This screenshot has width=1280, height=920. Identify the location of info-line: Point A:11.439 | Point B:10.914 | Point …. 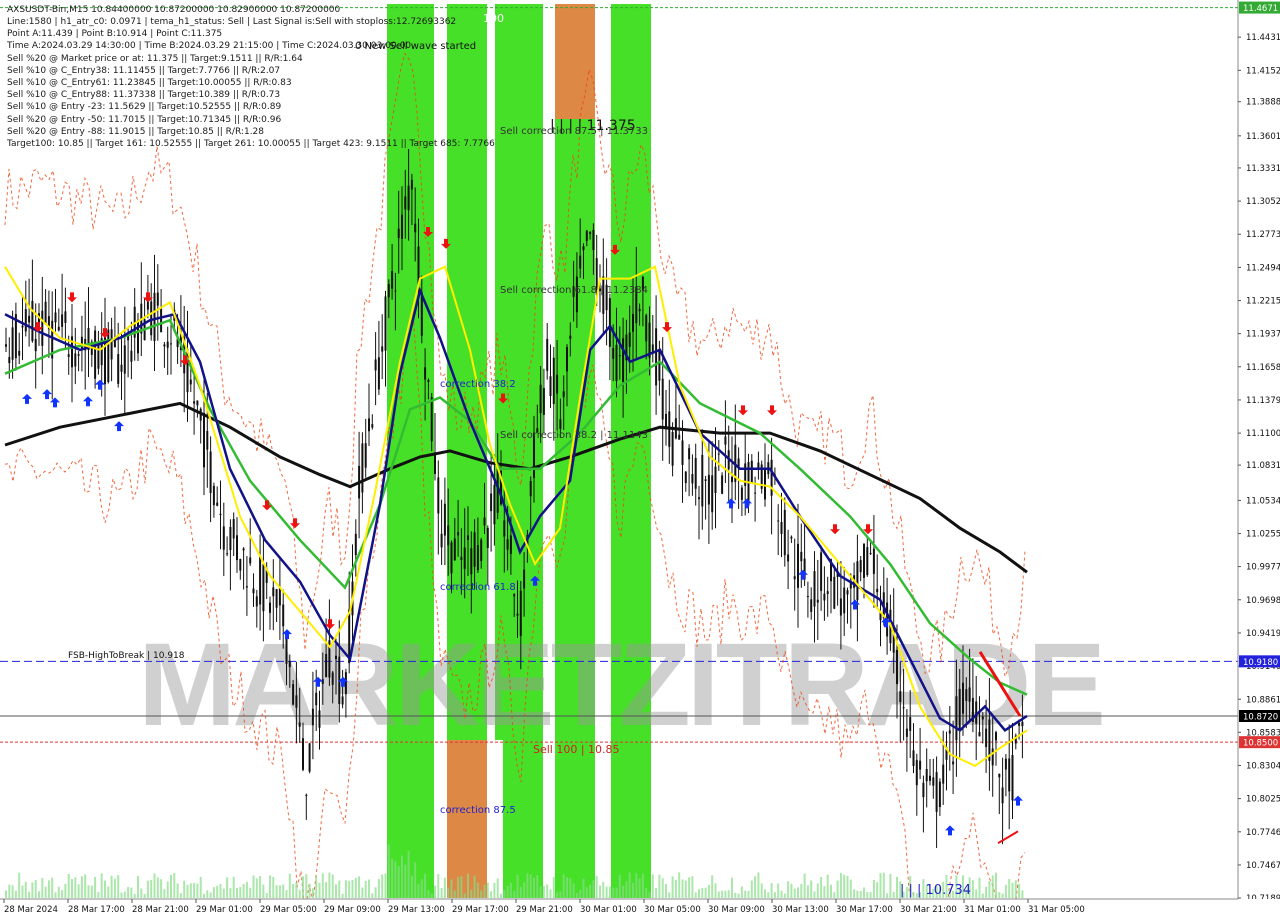
(115, 34).